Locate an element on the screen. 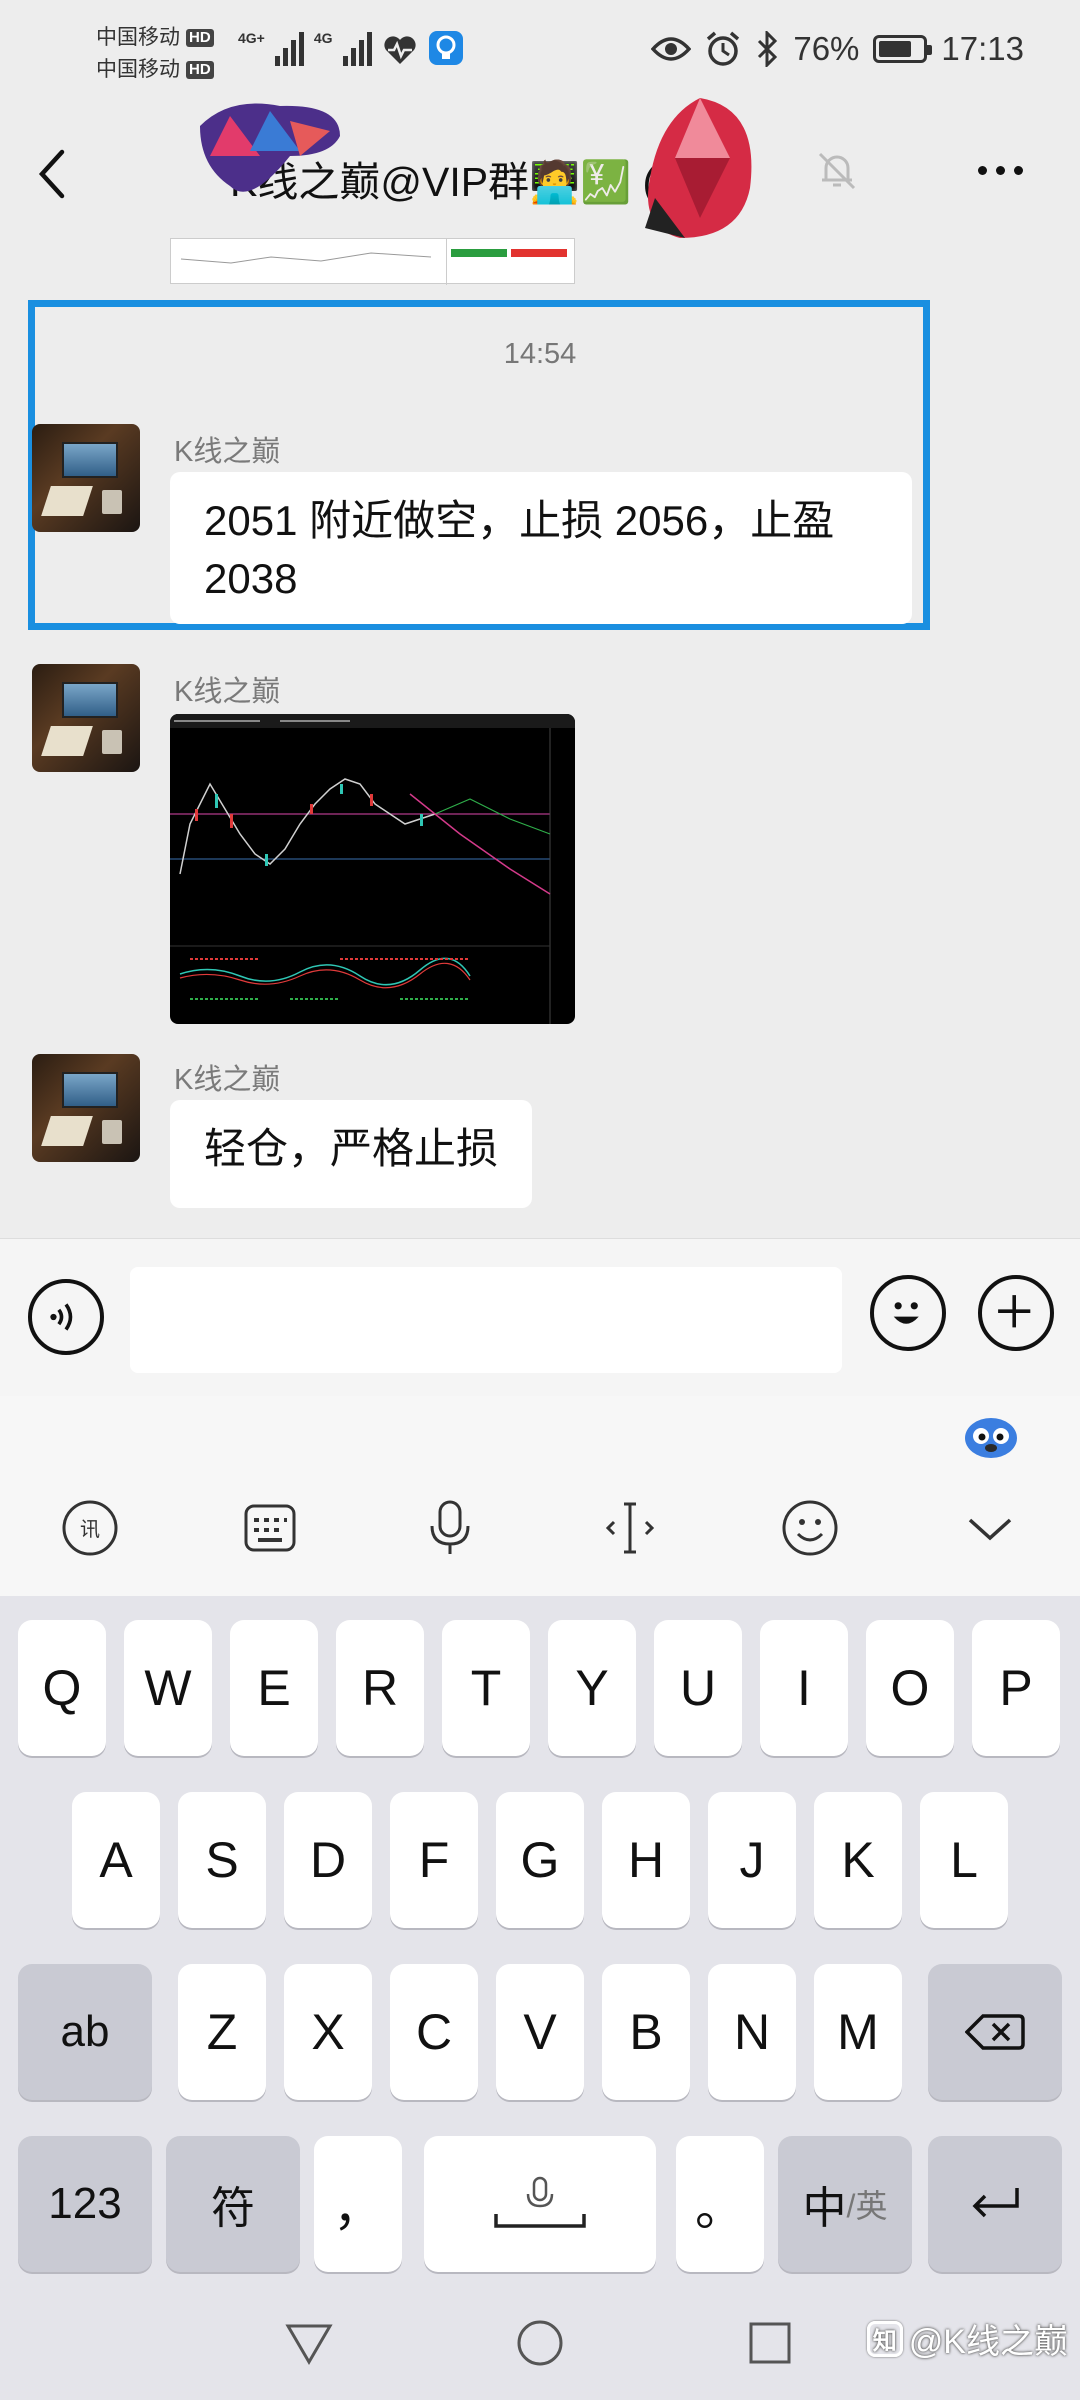  watermark: 知 @K线之巅 is located at coordinates (967, 2338).